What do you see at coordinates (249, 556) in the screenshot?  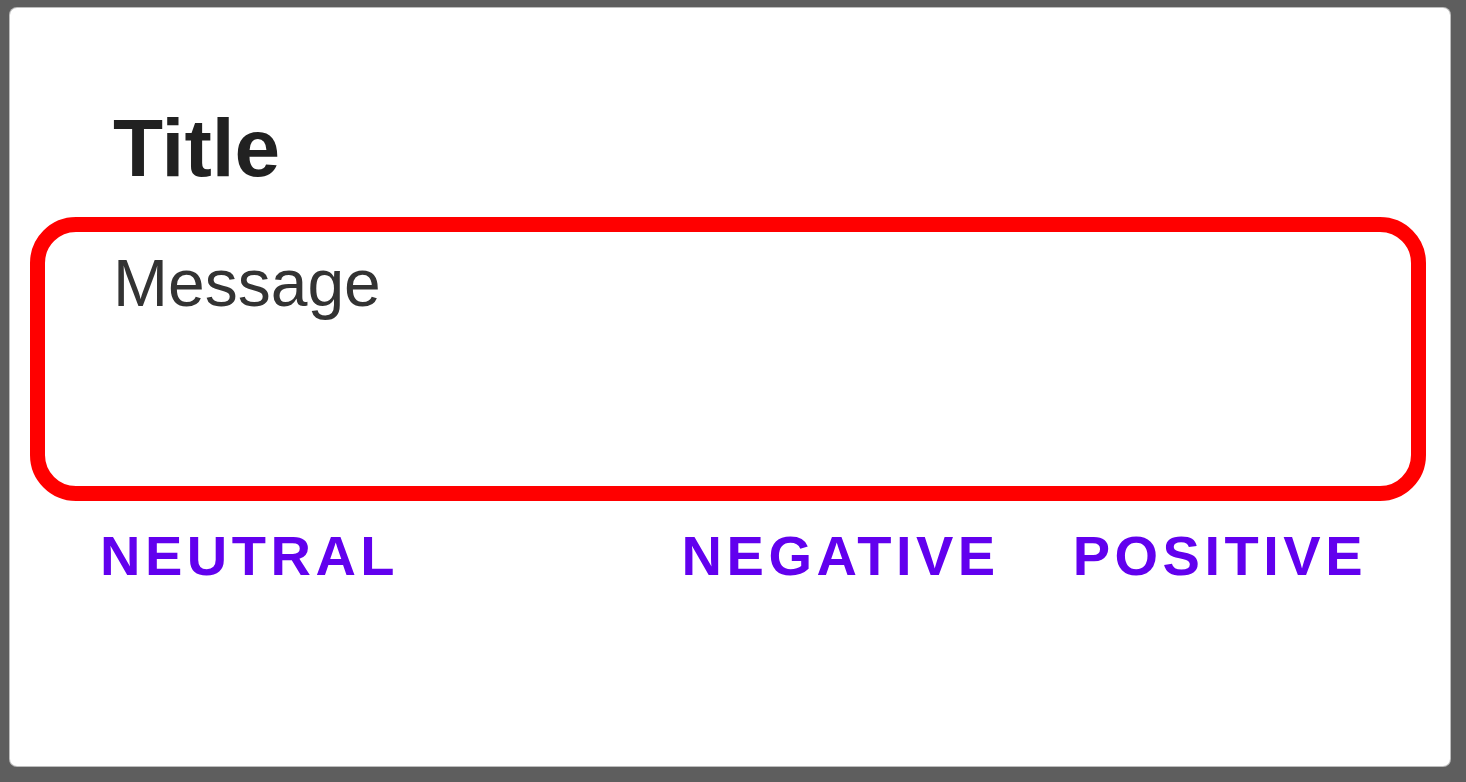 I see `neutral-button: NEUTRAL` at bounding box center [249, 556].